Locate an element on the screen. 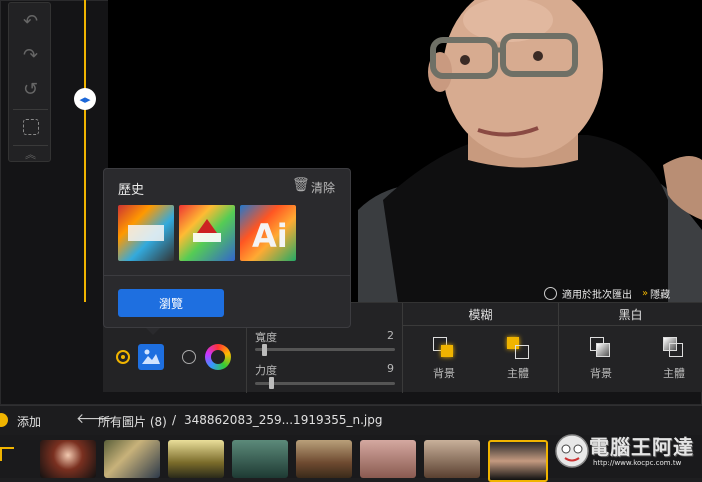 The height and width of the screenshot is (482, 702). history-thumb: Ai is located at coordinates (268, 233).